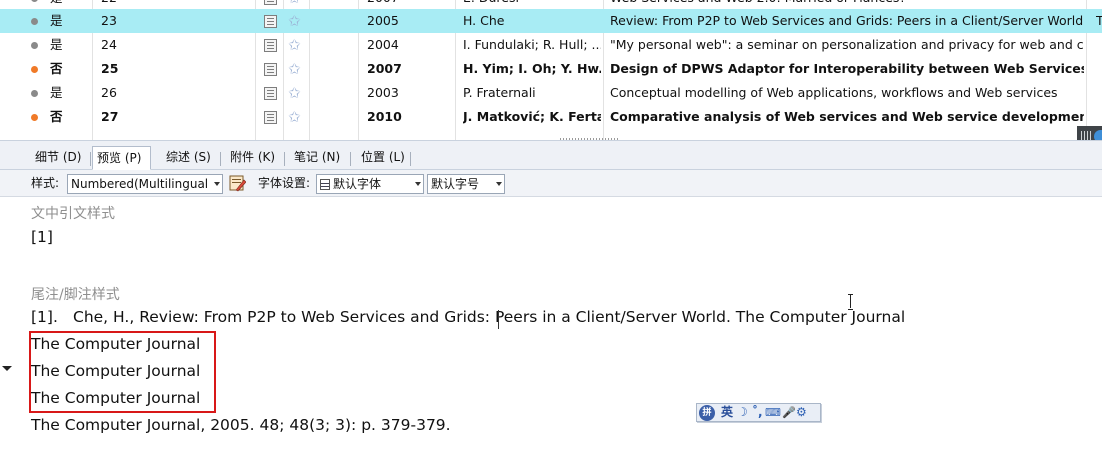 The width and height of the screenshot is (1102, 451). I want to click on edit-style-icon, so click(237, 183).